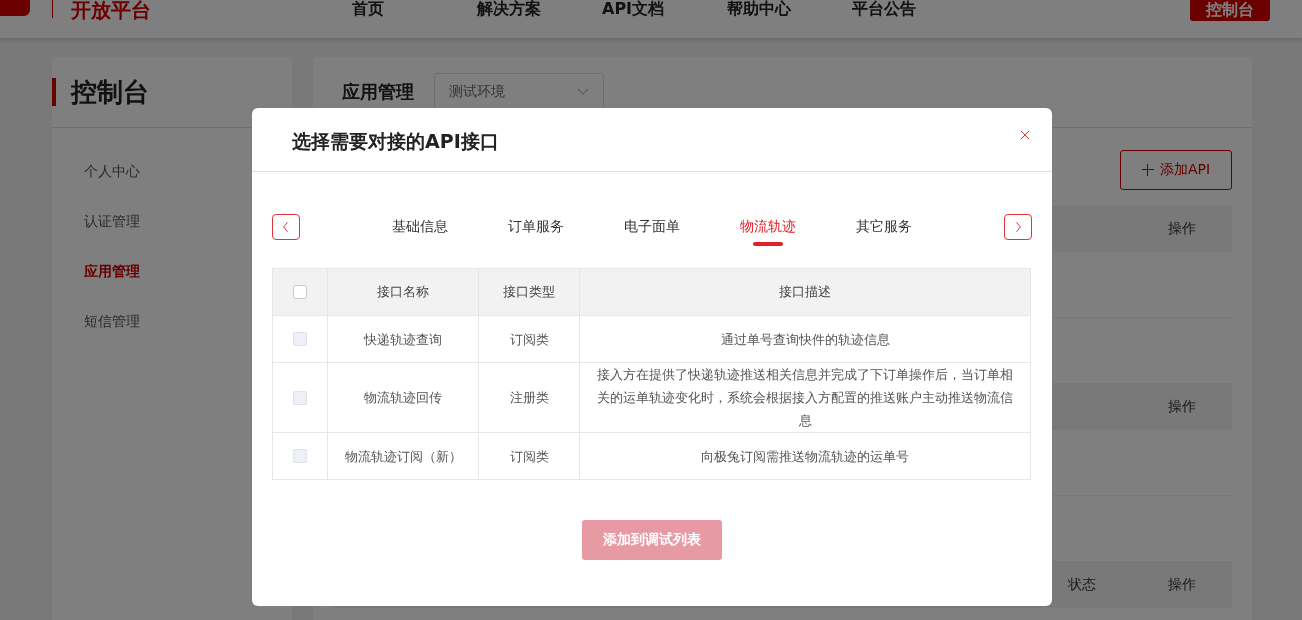  What do you see at coordinates (15, 8) in the screenshot?
I see `logo-mark-icon` at bounding box center [15, 8].